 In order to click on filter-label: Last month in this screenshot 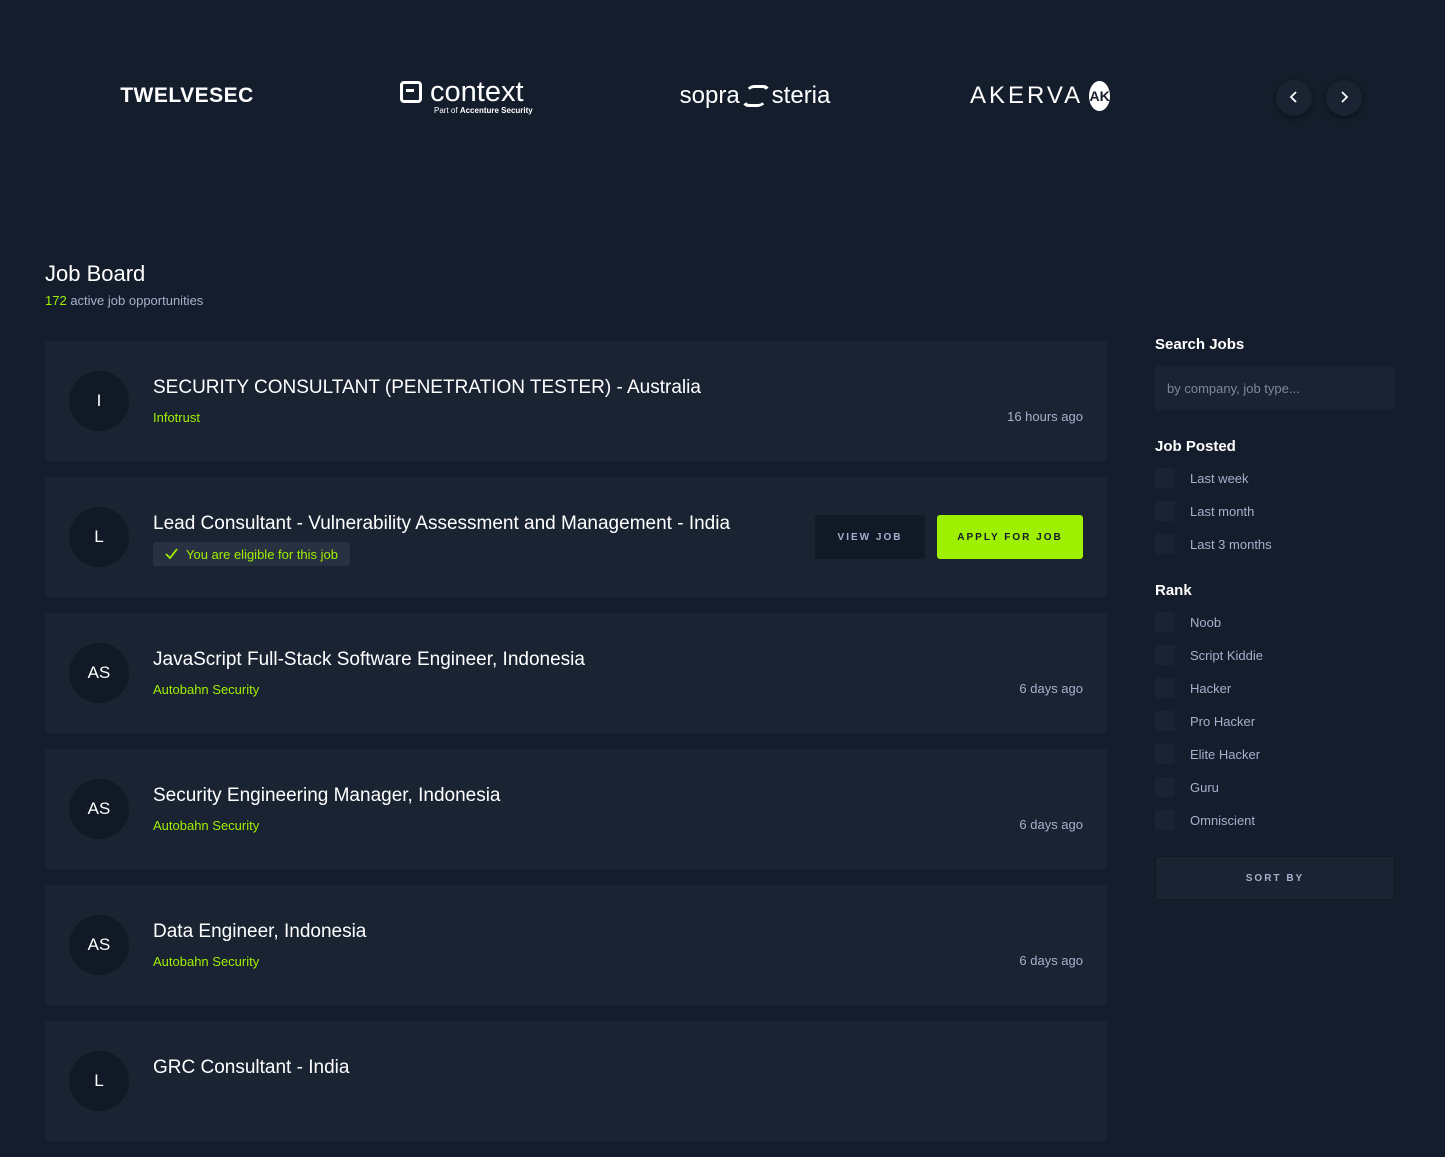, I will do `click(1222, 511)`.